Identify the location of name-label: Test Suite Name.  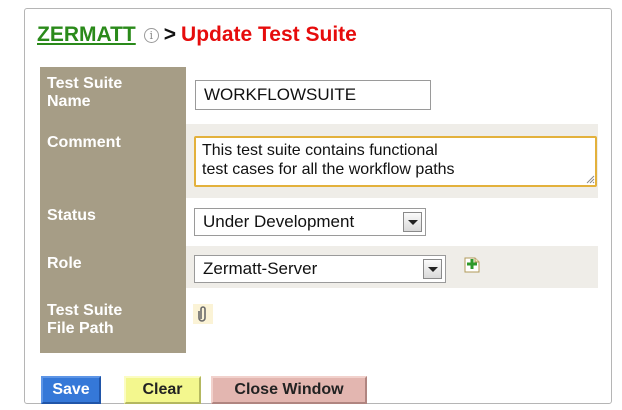
(84, 93).